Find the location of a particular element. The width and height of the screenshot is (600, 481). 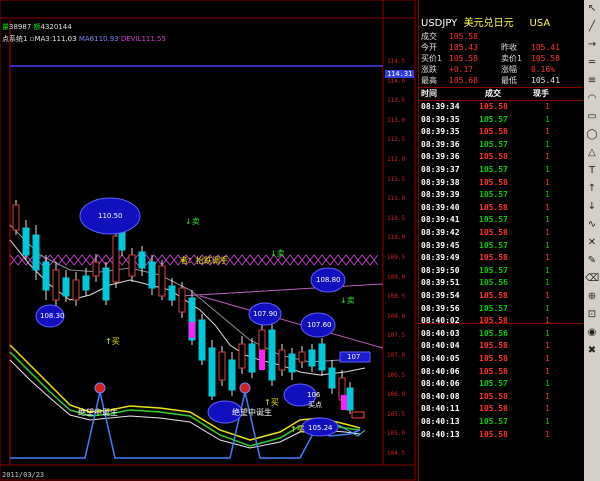

fibonacci-icon: ≡ is located at coordinates (592, 81).